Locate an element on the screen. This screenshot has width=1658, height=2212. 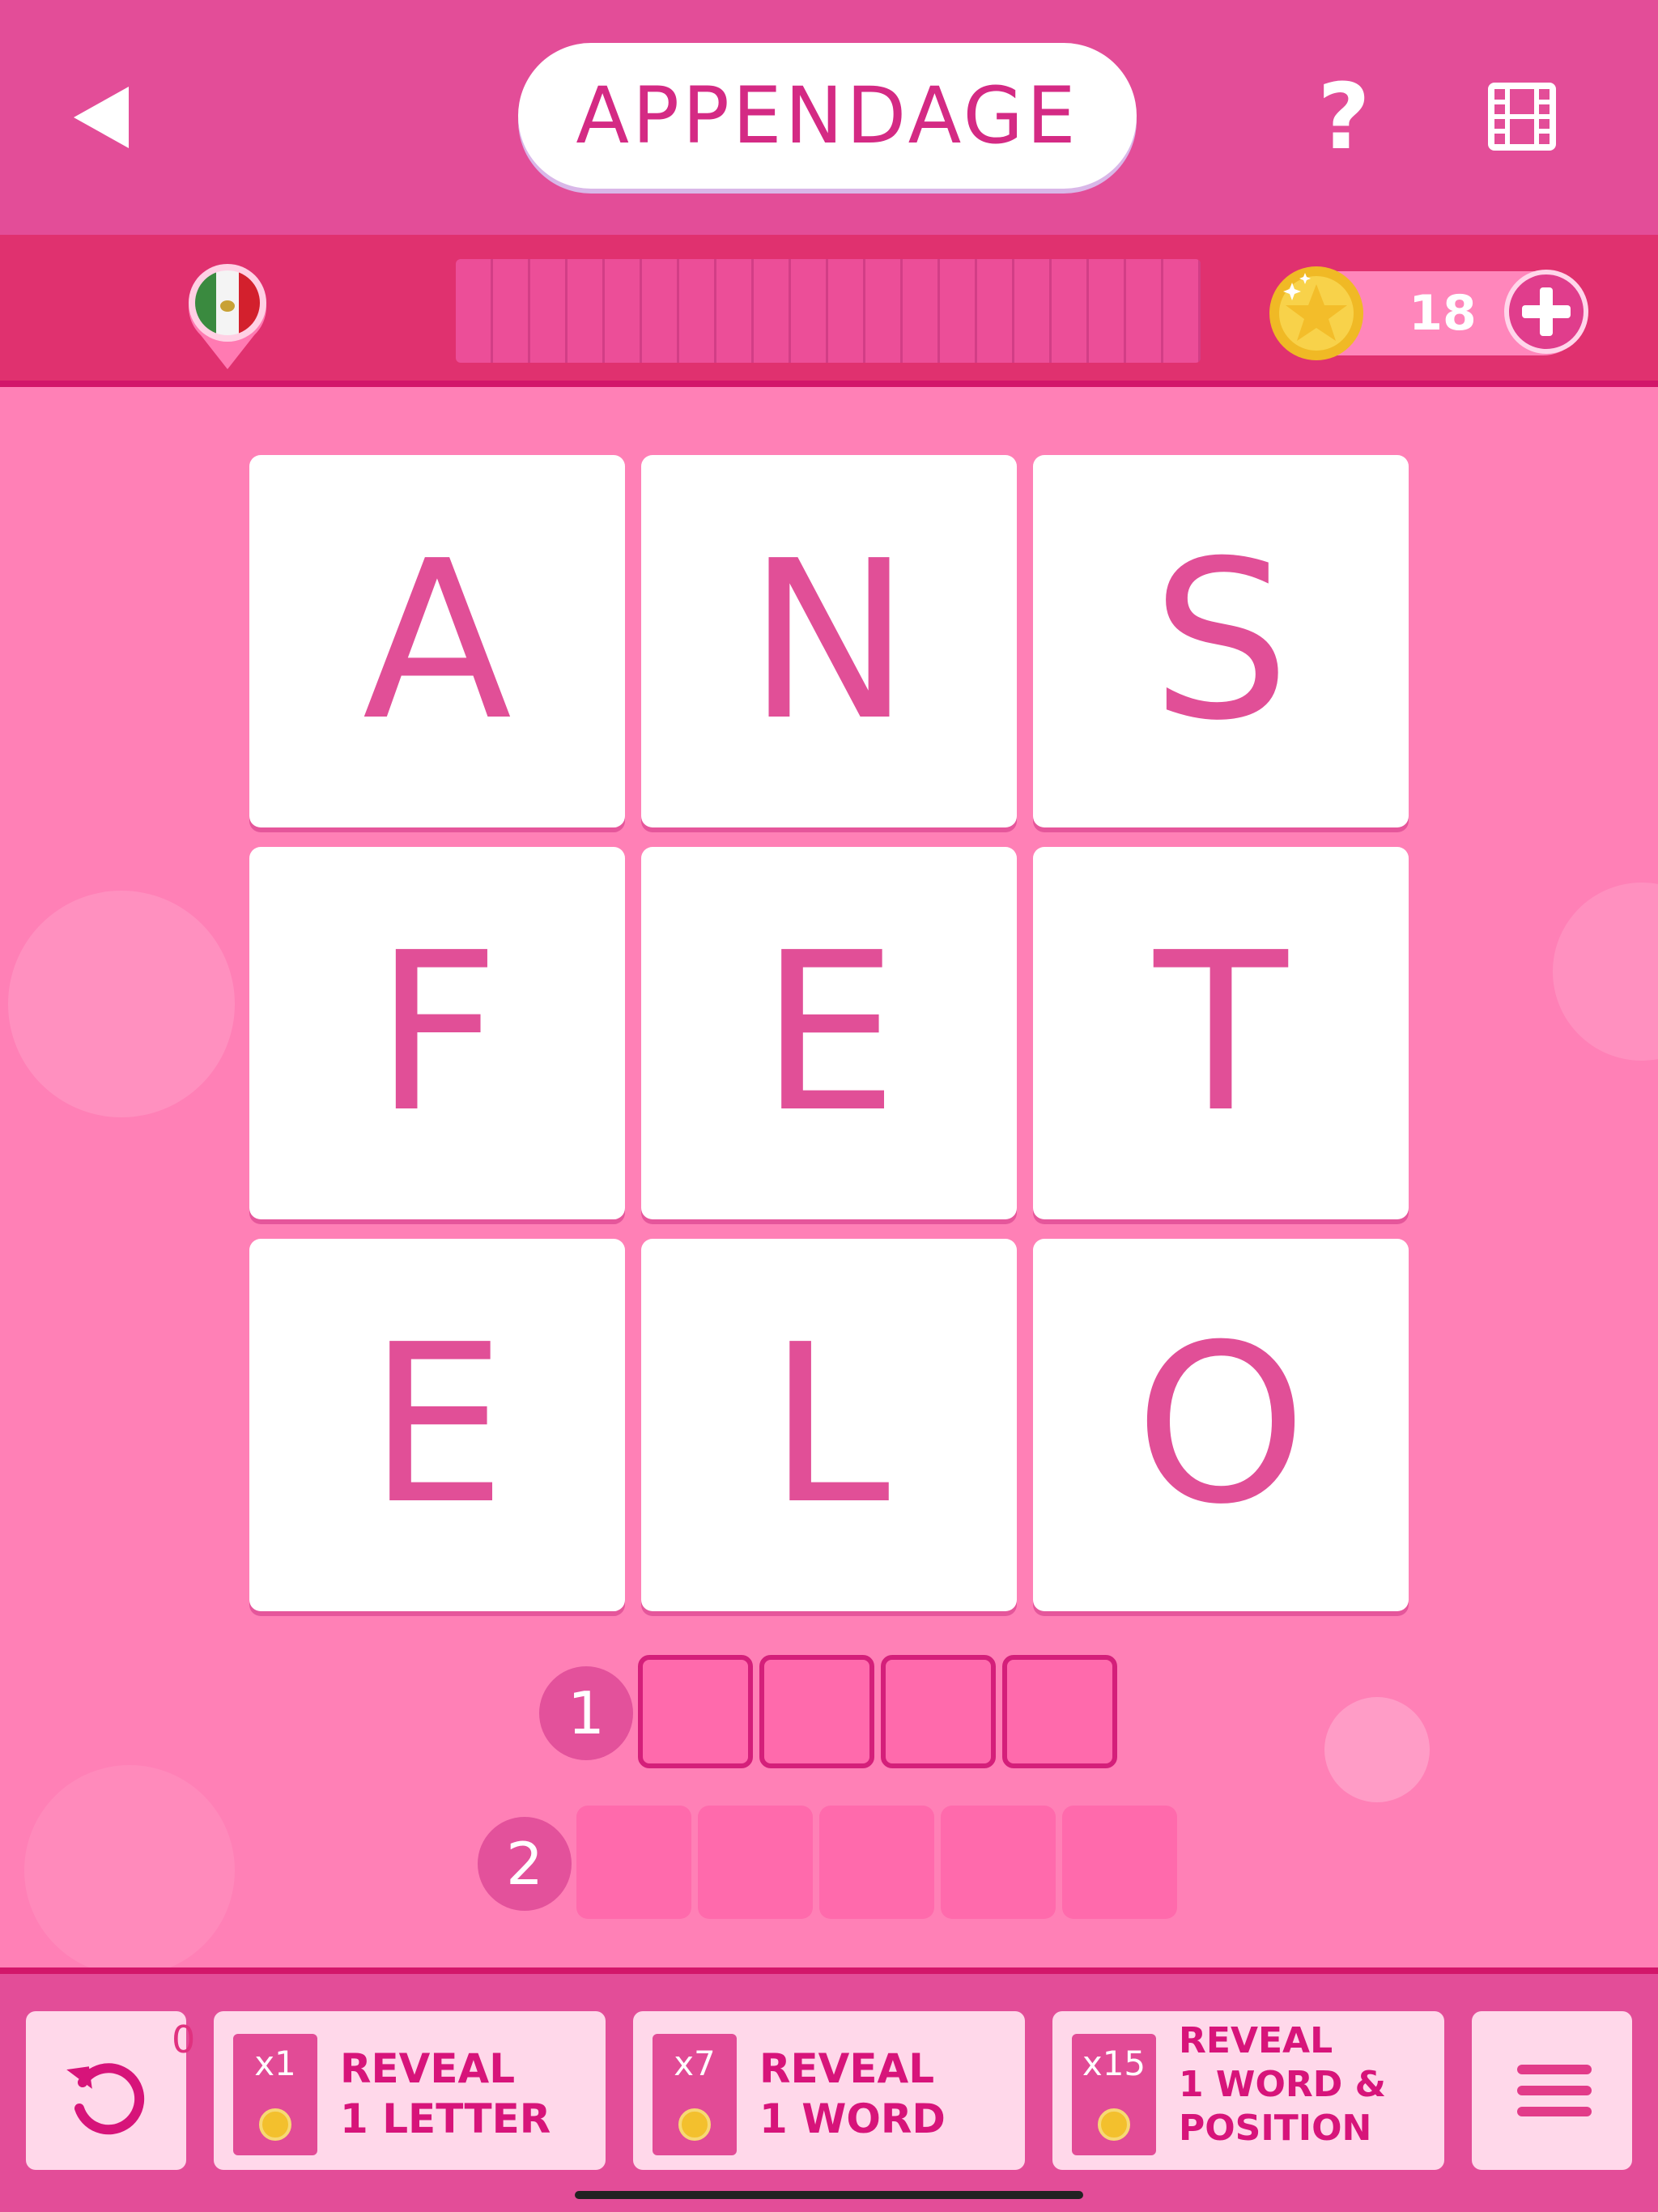
letter-tile: A is located at coordinates (437, 641).